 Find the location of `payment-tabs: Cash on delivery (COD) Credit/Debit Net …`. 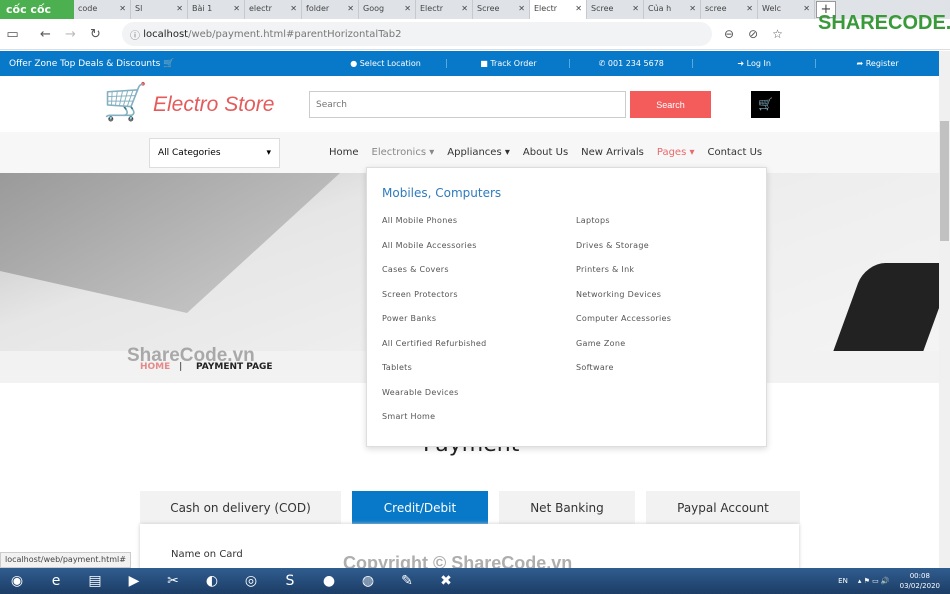

payment-tabs: Cash on delivery (COD) Credit/Debit Net … is located at coordinates (470, 507).